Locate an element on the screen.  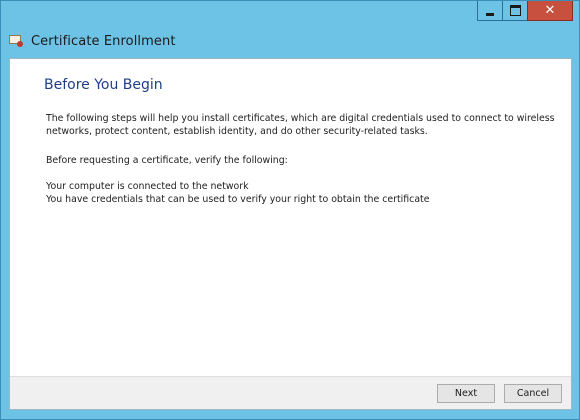
window-title-bar: Certificate Enrollment is located at coordinates (92, 41).